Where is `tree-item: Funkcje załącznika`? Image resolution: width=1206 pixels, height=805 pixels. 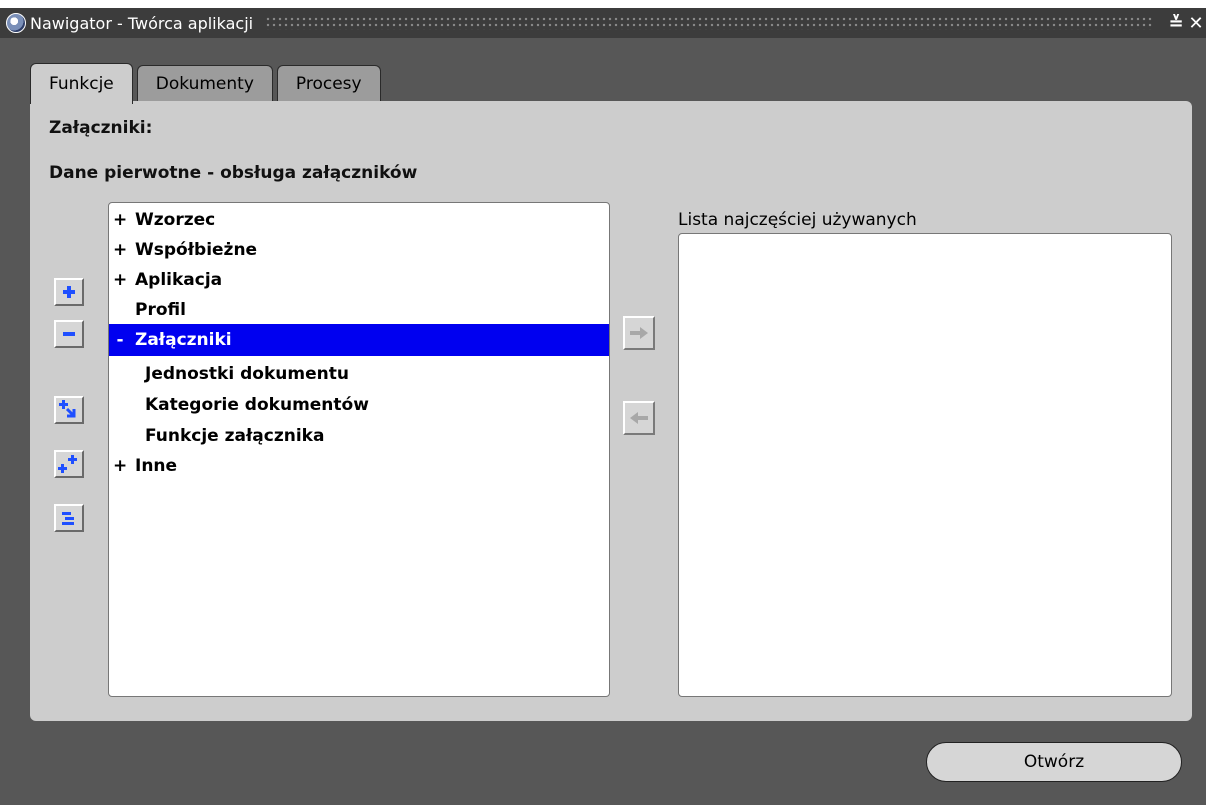 tree-item: Funkcje załącznika is located at coordinates (377, 436).